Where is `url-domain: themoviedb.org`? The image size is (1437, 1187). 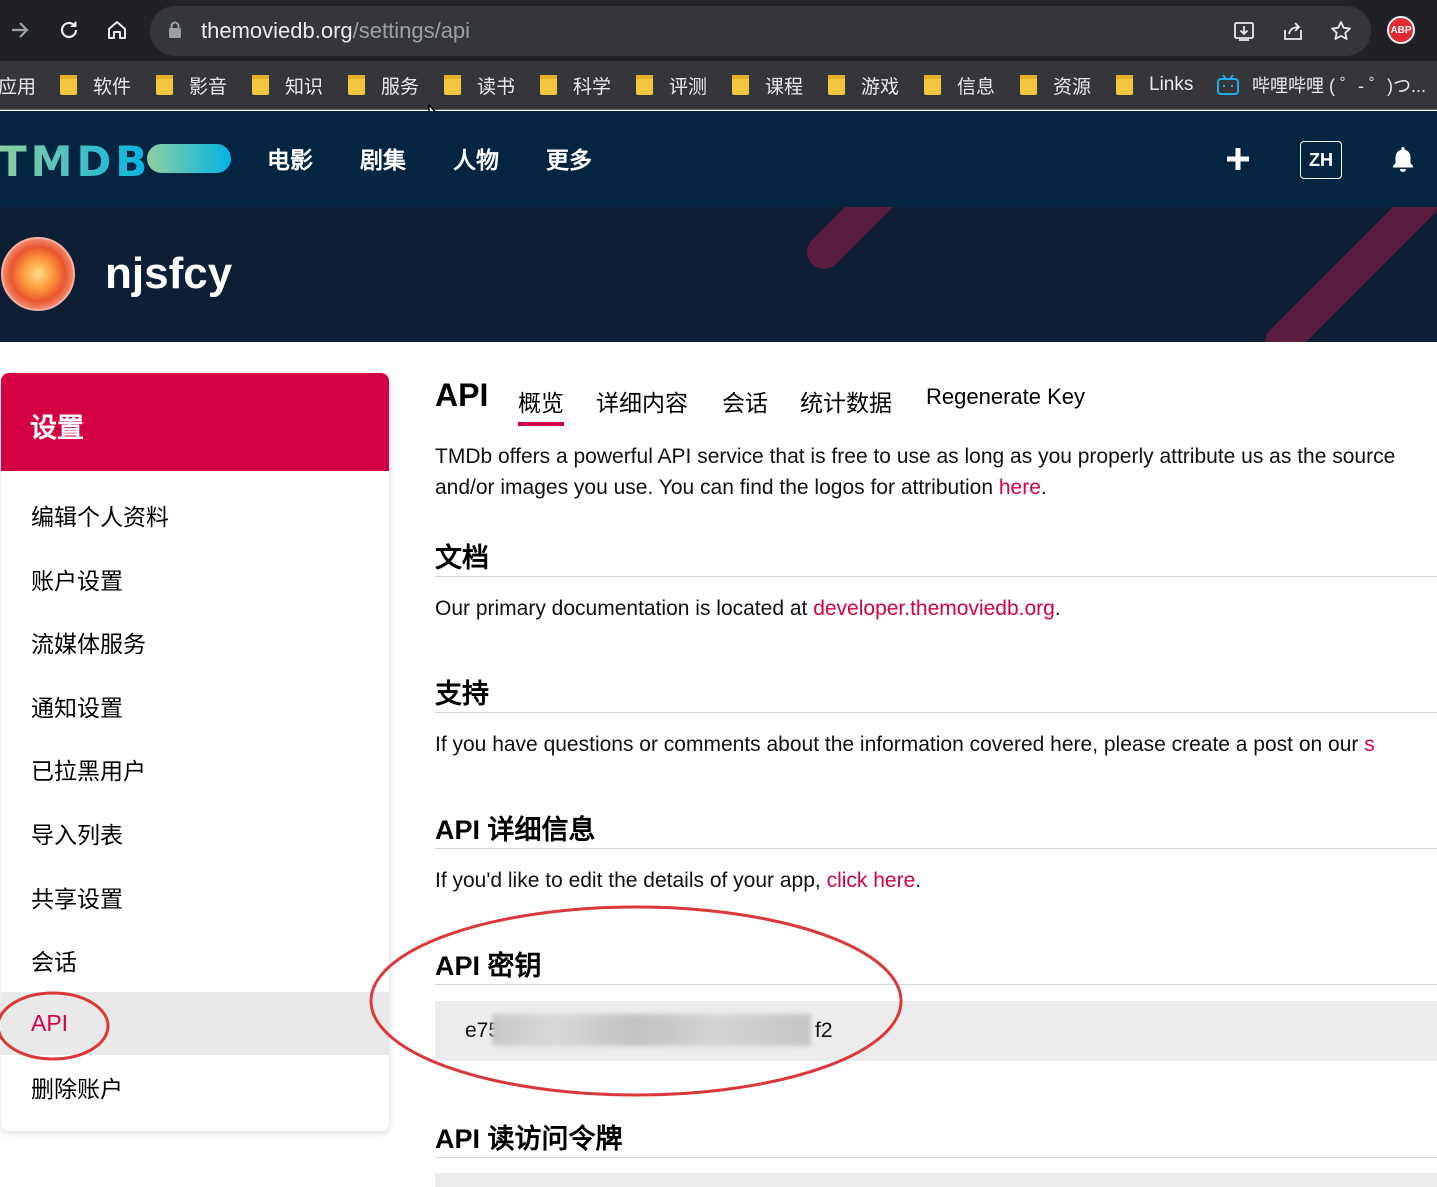 url-domain: themoviedb.org is located at coordinates (277, 30).